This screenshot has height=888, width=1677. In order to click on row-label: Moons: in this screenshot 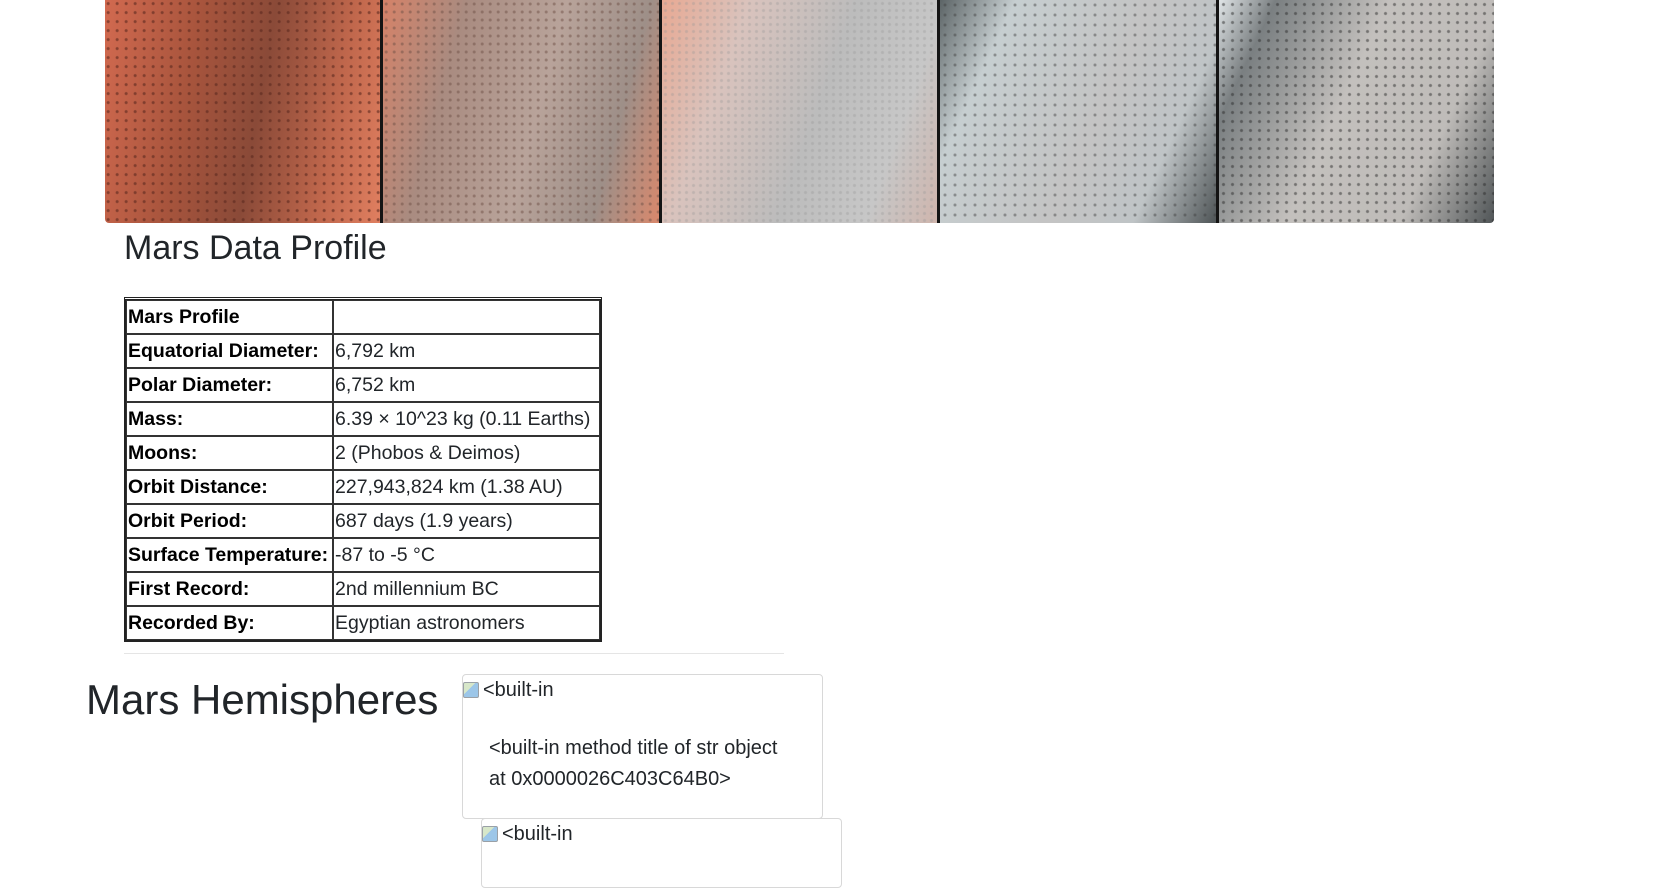, I will do `click(229, 453)`.